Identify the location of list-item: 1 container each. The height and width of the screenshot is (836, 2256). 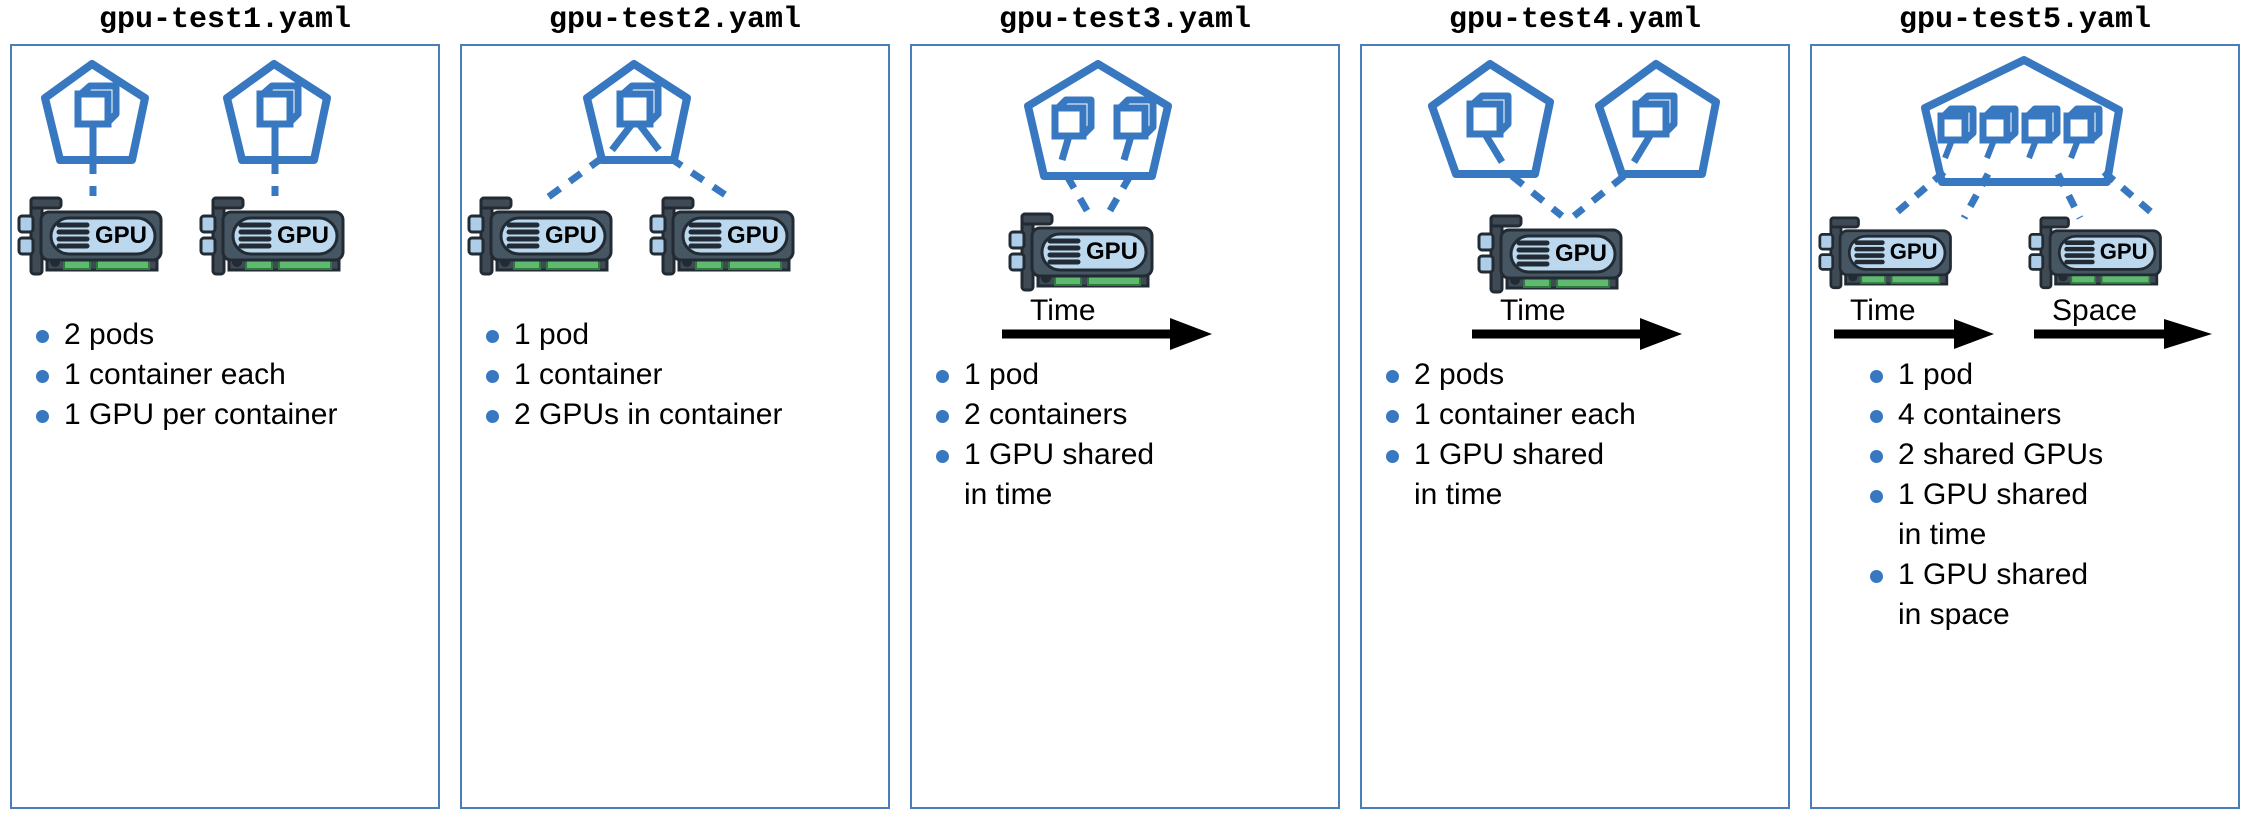
(1580, 415).